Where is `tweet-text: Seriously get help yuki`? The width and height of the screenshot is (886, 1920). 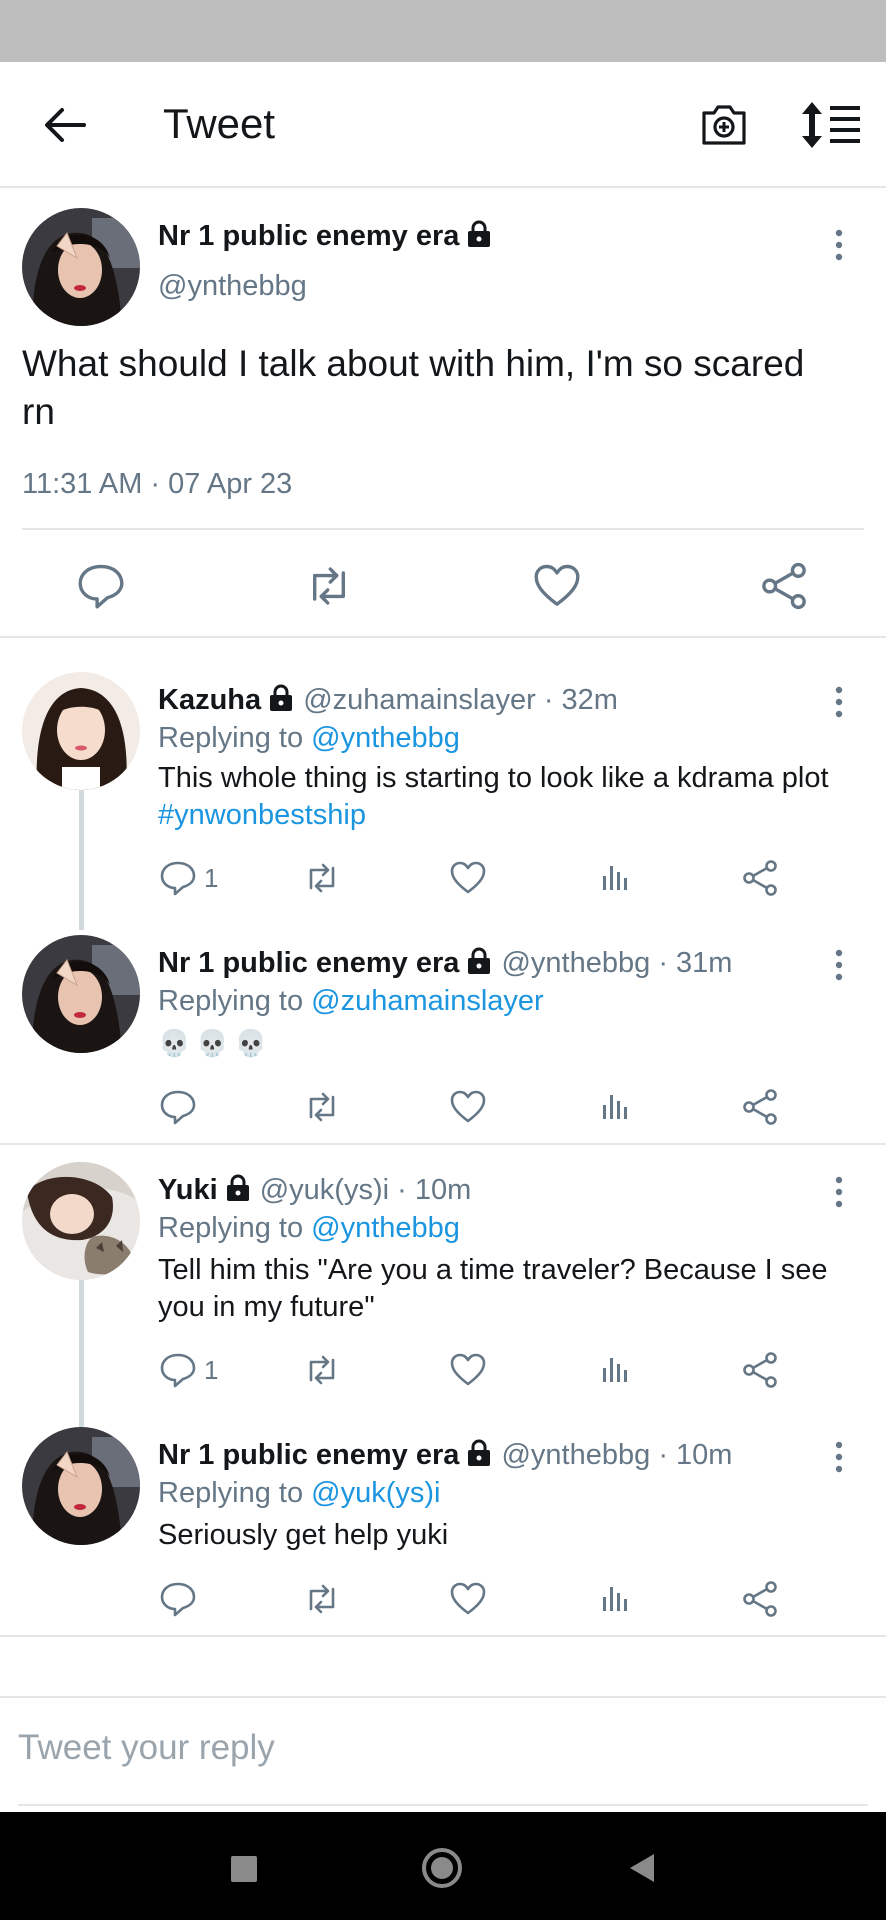 tweet-text: Seriously get help yuki is located at coordinates (303, 1535).